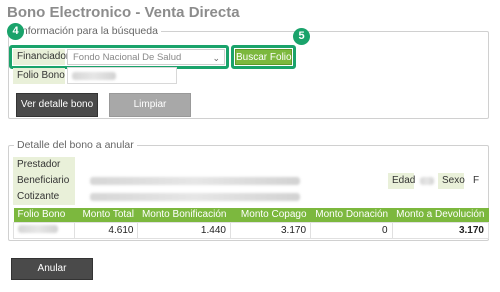  What do you see at coordinates (351, 230) in the screenshot?
I see `cell-monto-donacion: 0` at bounding box center [351, 230].